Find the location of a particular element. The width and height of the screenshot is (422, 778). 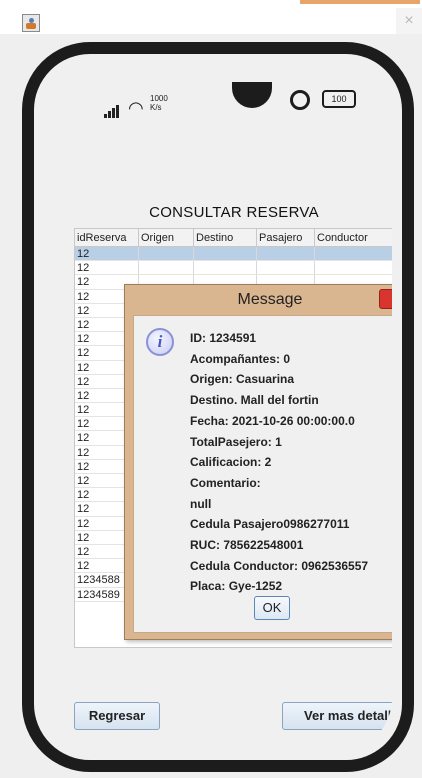

dialog-message-line: Acompañantes: 0 is located at coordinates (240, 358).